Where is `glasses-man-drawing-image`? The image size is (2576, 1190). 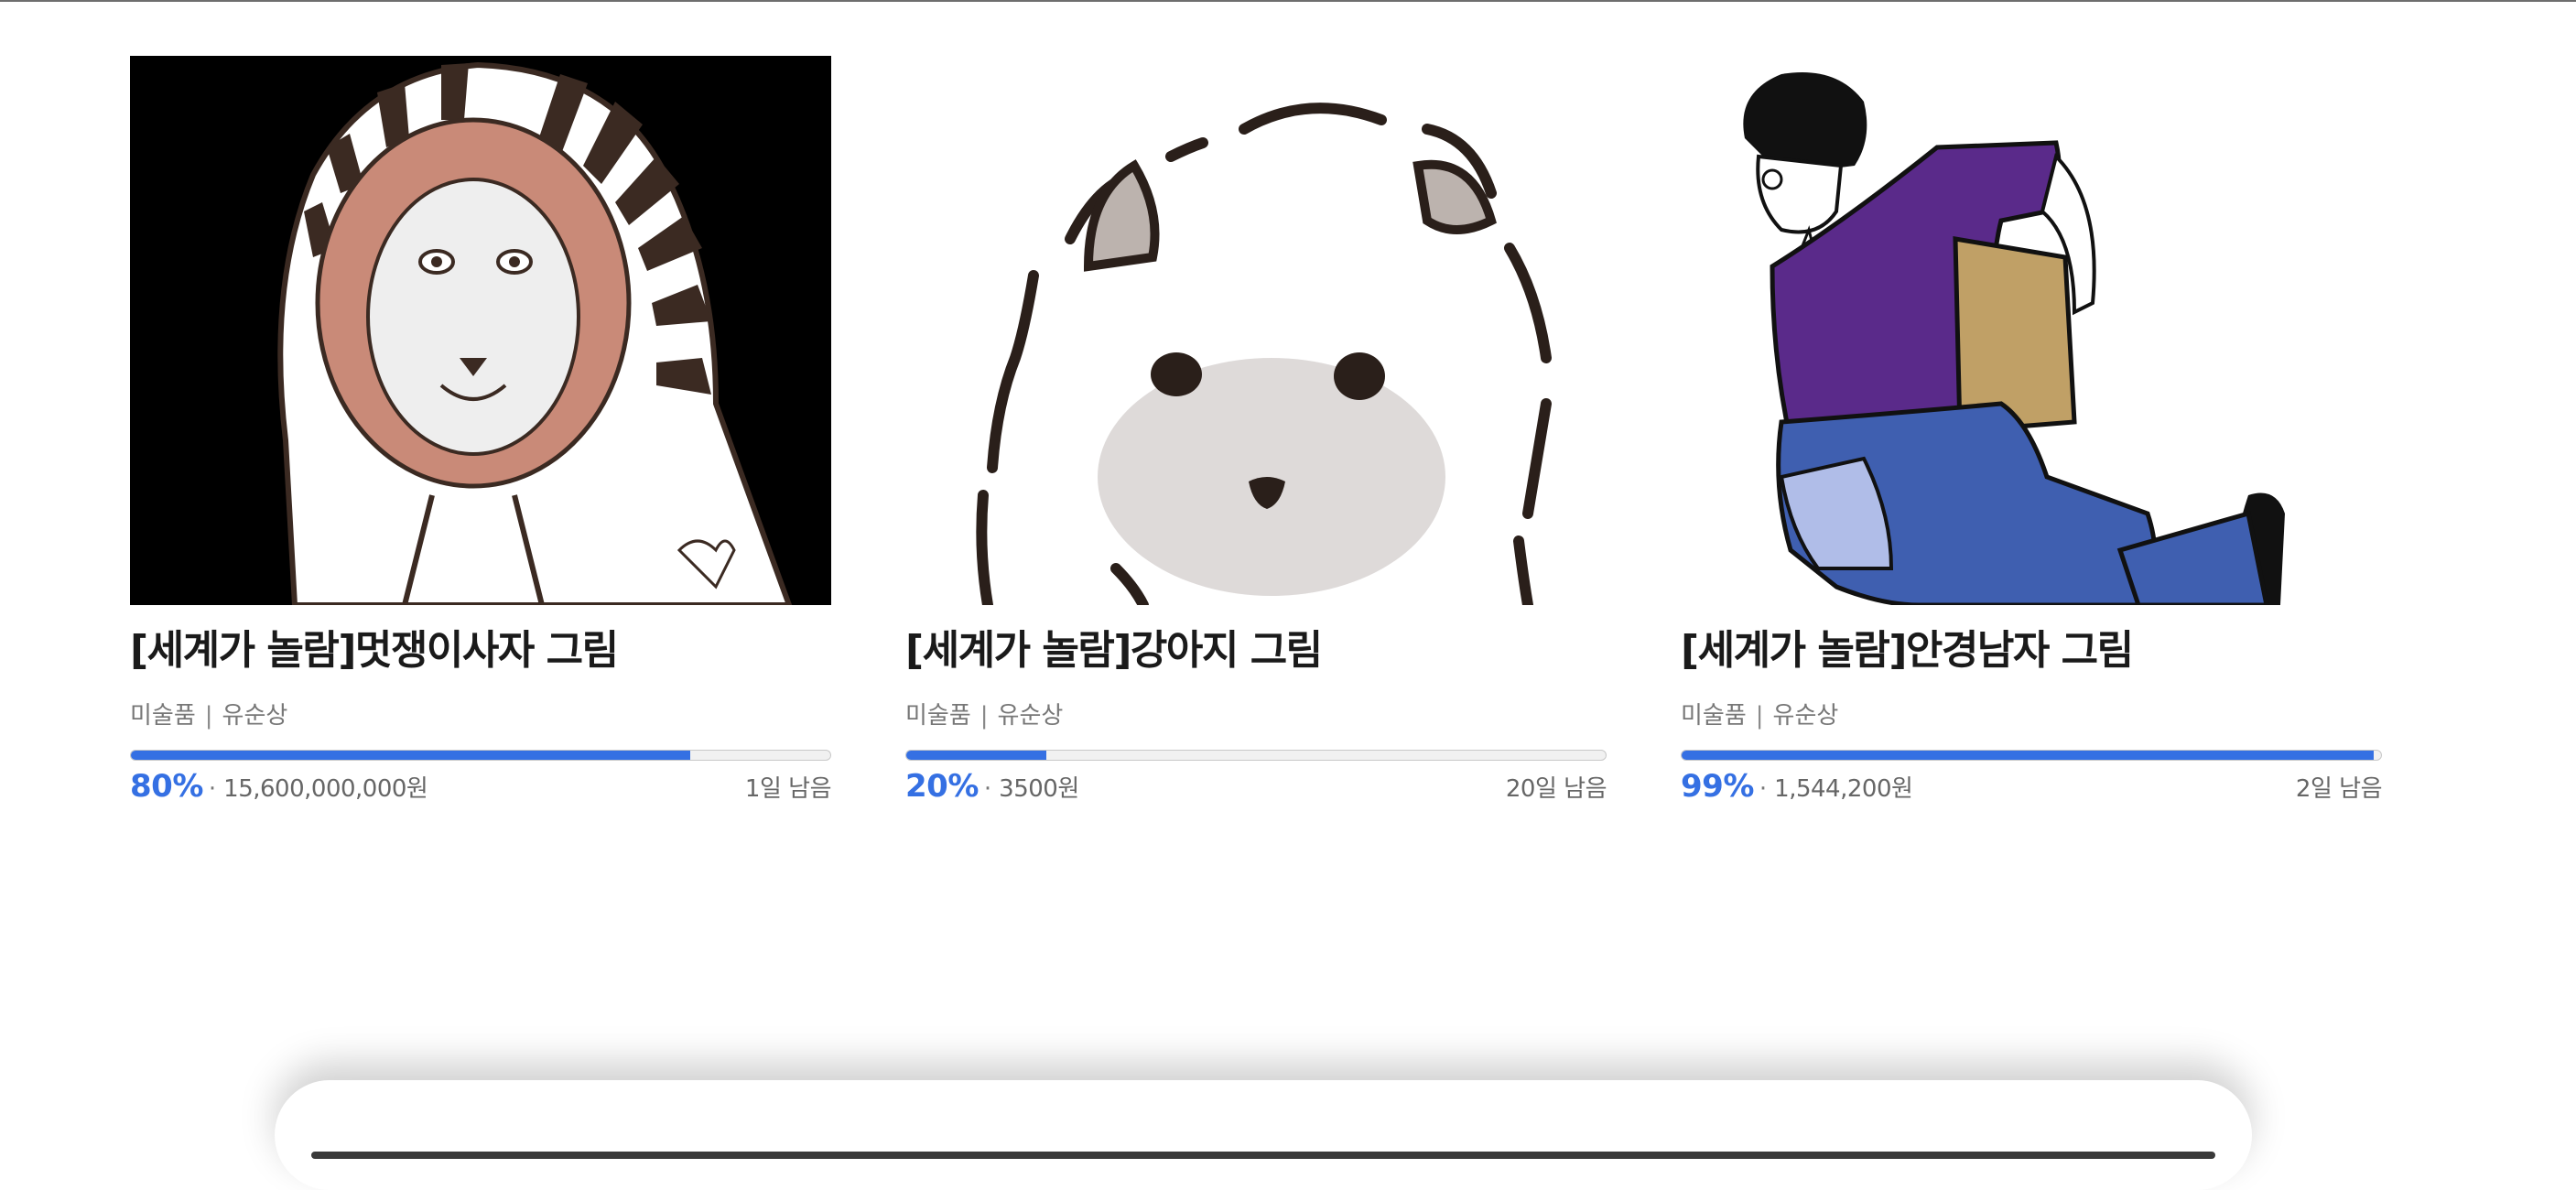 glasses-man-drawing-image is located at coordinates (2032, 330).